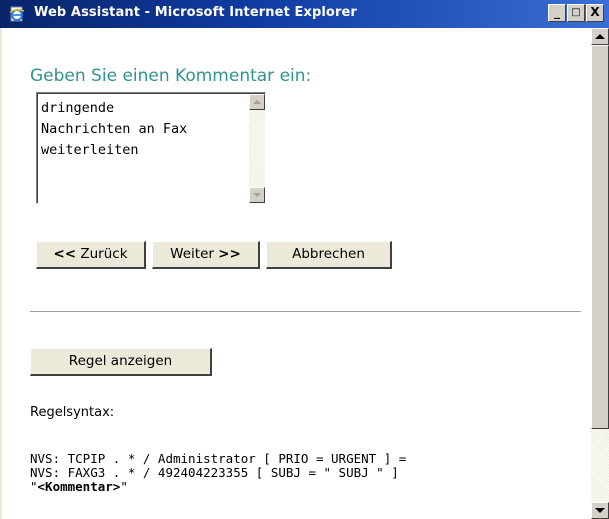 The height and width of the screenshot is (519, 609). I want to click on ie-page-icon, so click(17, 14).